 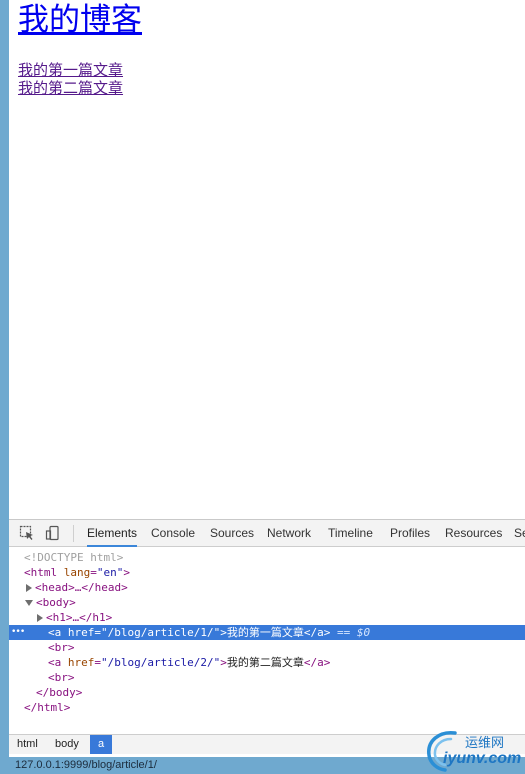 What do you see at coordinates (110, 572) in the screenshot?
I see `lang-value: "en"` at bounding box center [110, 572].